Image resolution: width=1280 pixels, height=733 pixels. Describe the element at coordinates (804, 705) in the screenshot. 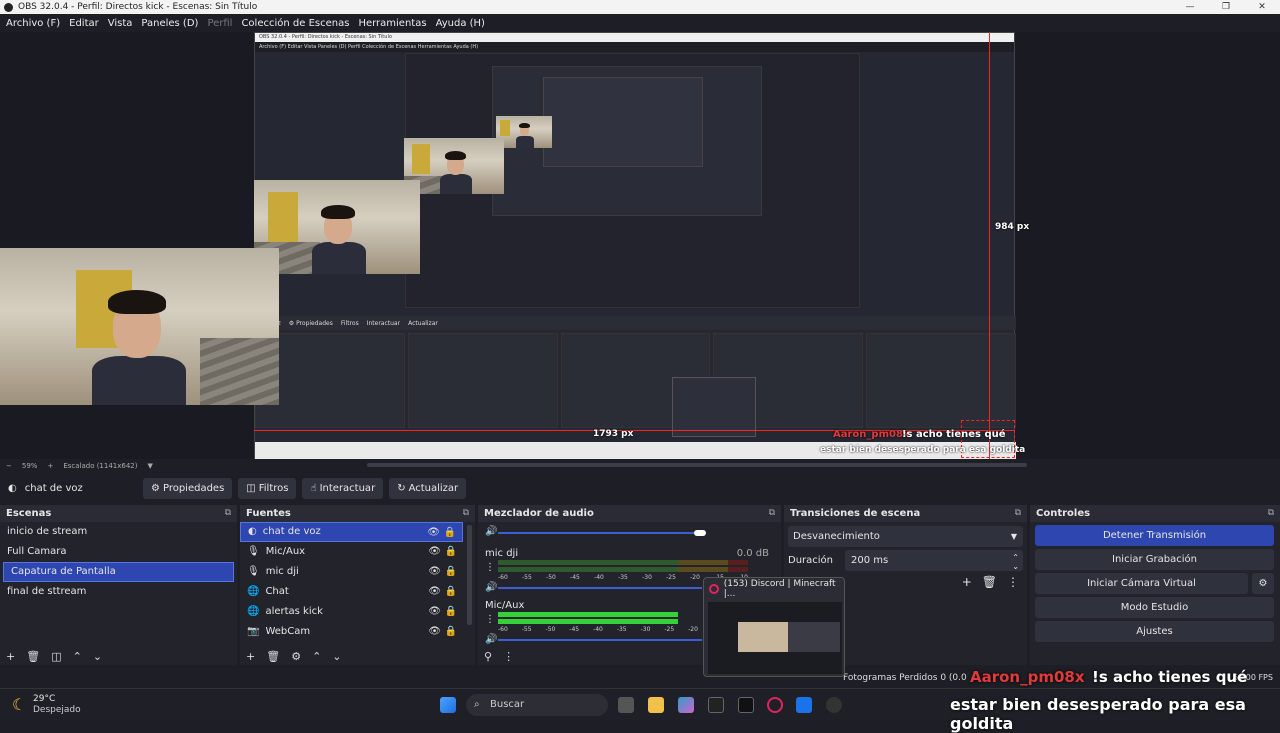

I see `app-icon` at that location.